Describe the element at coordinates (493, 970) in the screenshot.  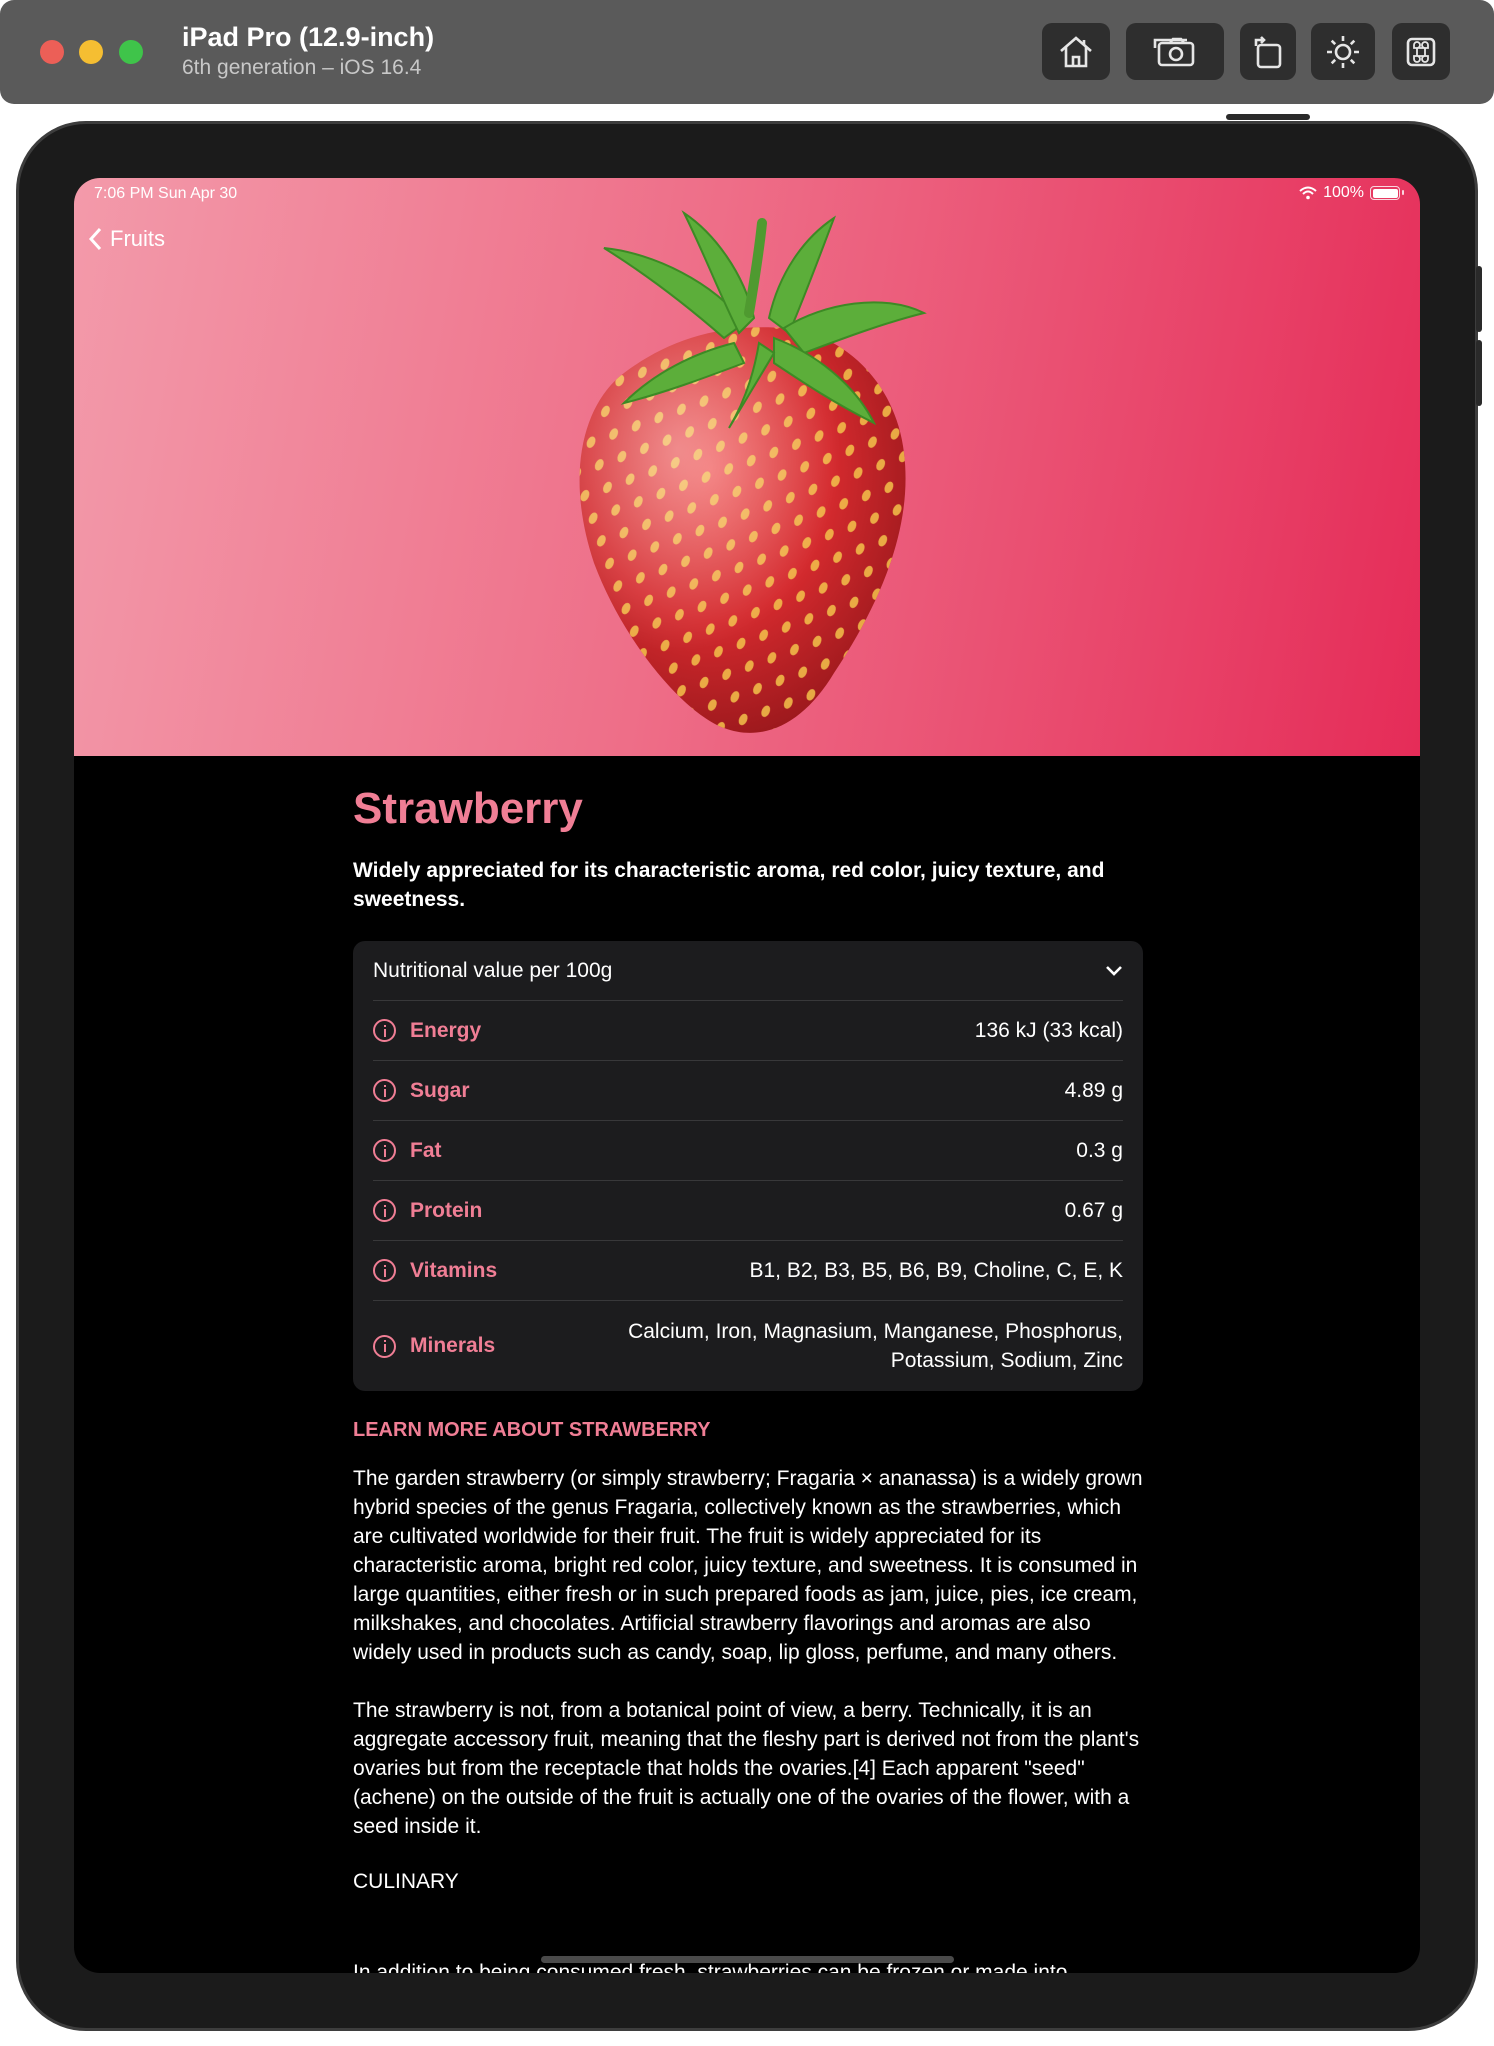
I see `nutrition-header-label: Nutritional value per 100g` at that location.